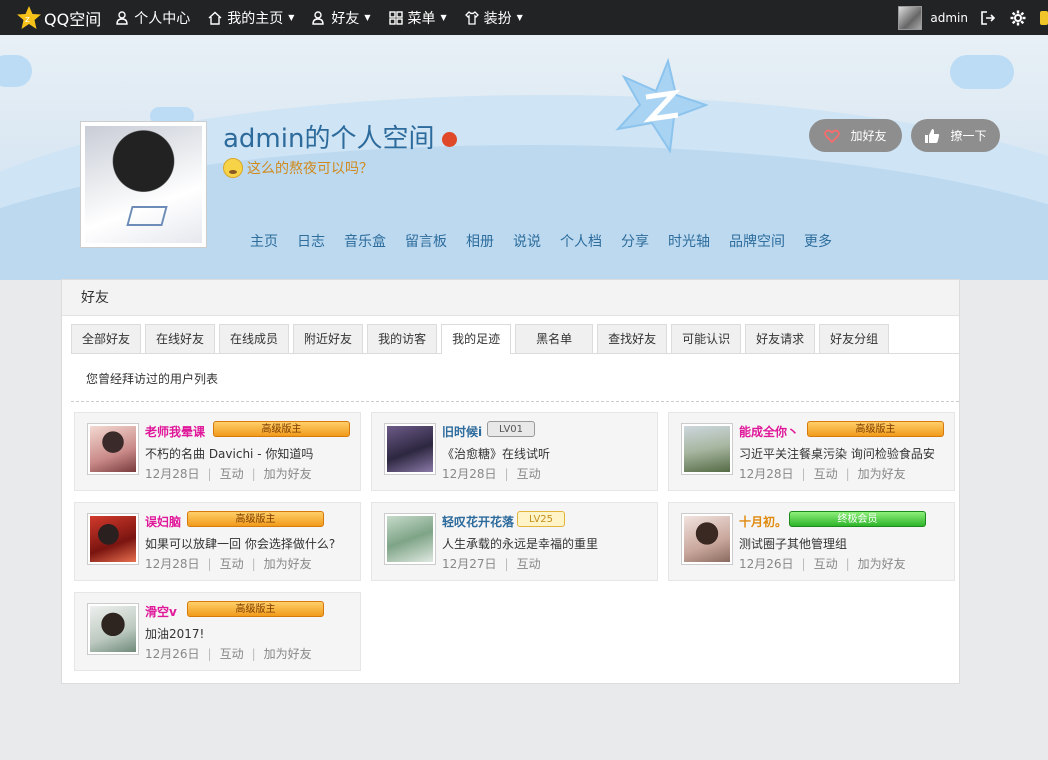 Image resolution: width=1048 pixels, height=760 pixels. Describe the element at coordinates (345, 18) in the screenshot. I see `nav-label: 好友` at that location.